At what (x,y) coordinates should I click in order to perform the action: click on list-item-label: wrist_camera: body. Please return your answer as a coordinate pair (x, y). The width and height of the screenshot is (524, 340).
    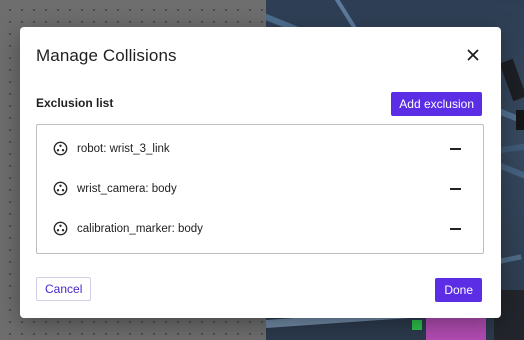
    Looking at the image, I should click on (127, 189).